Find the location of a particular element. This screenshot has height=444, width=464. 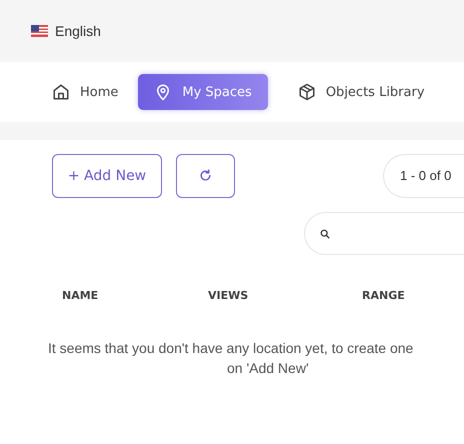

language-selector: English is located at coordinates (78, 31).